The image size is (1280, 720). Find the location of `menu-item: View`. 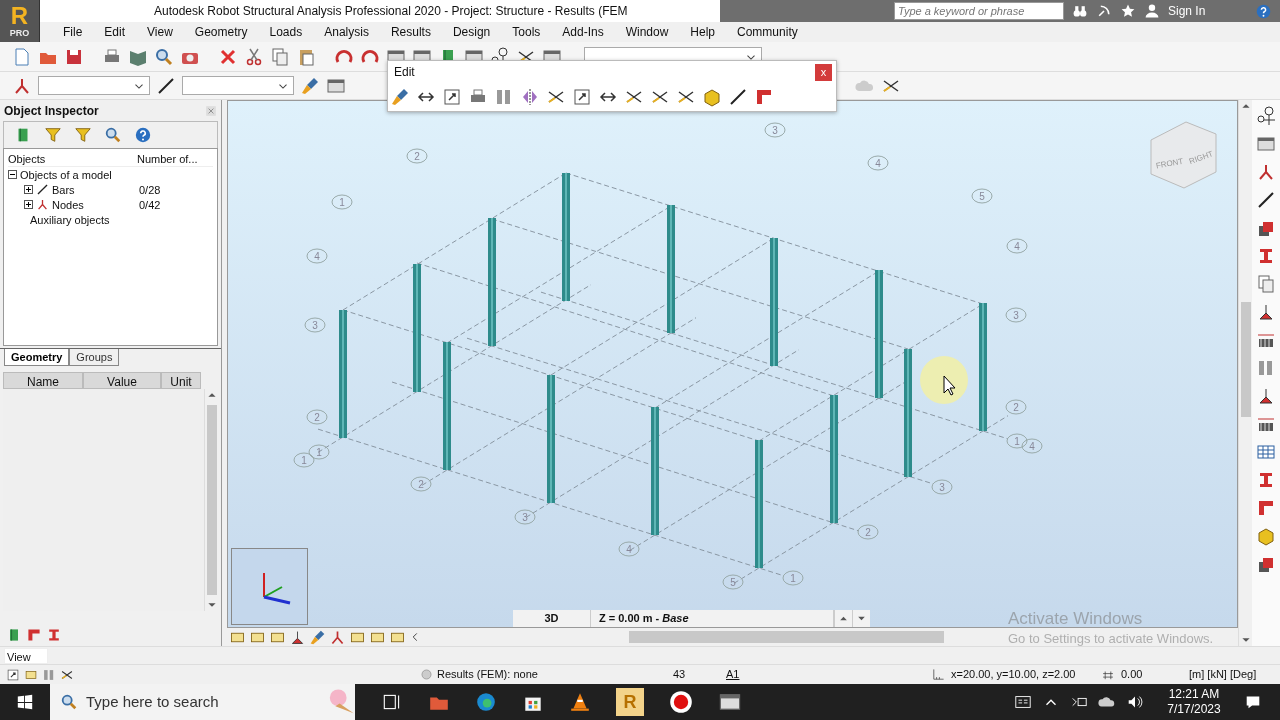

menu-item: View is located at coordinates (160, 32).